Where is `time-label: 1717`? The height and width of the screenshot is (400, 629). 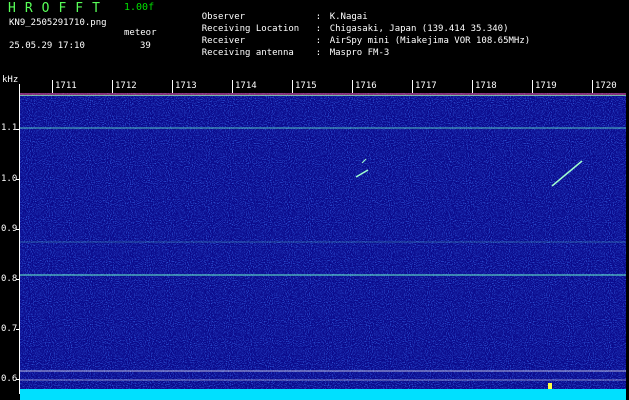
time-label: 1717 is located at coordinates (426, 86).